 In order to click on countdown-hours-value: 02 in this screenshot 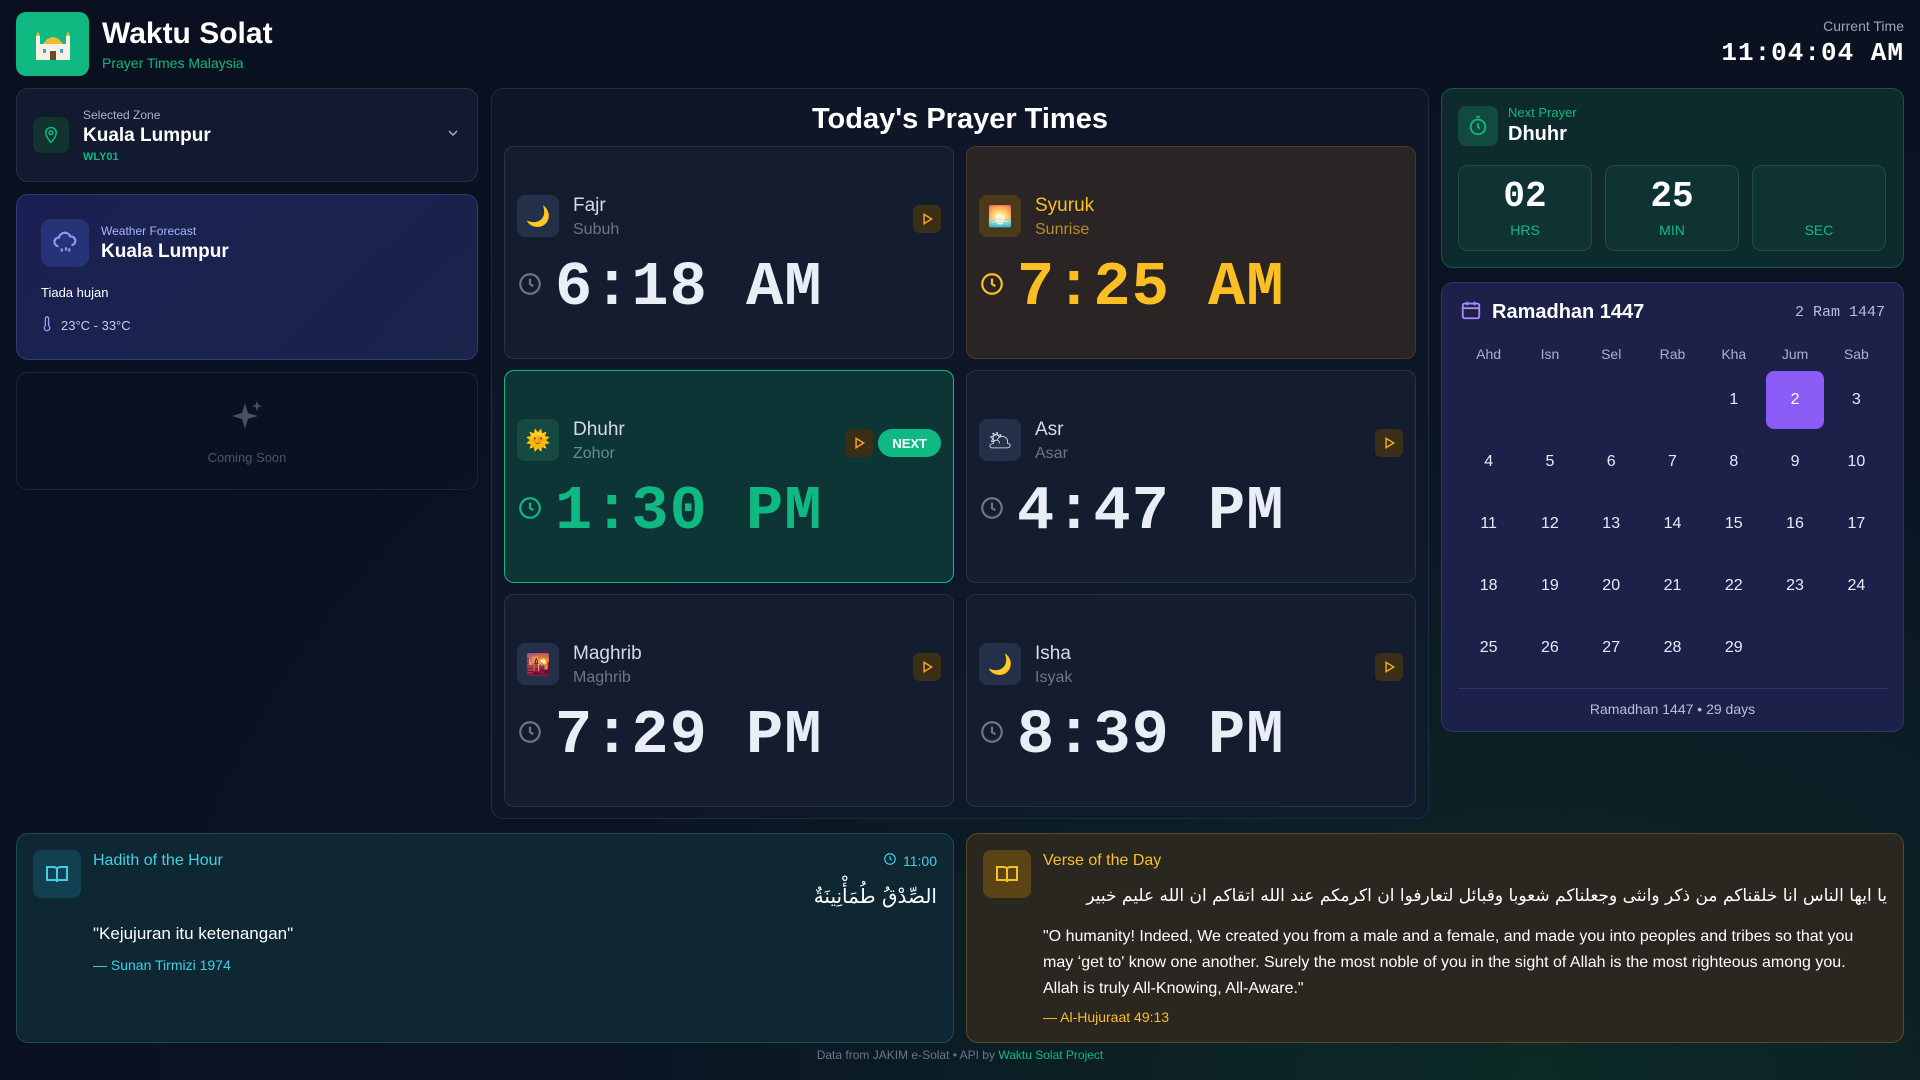, I will do `click(1525, 196)`.